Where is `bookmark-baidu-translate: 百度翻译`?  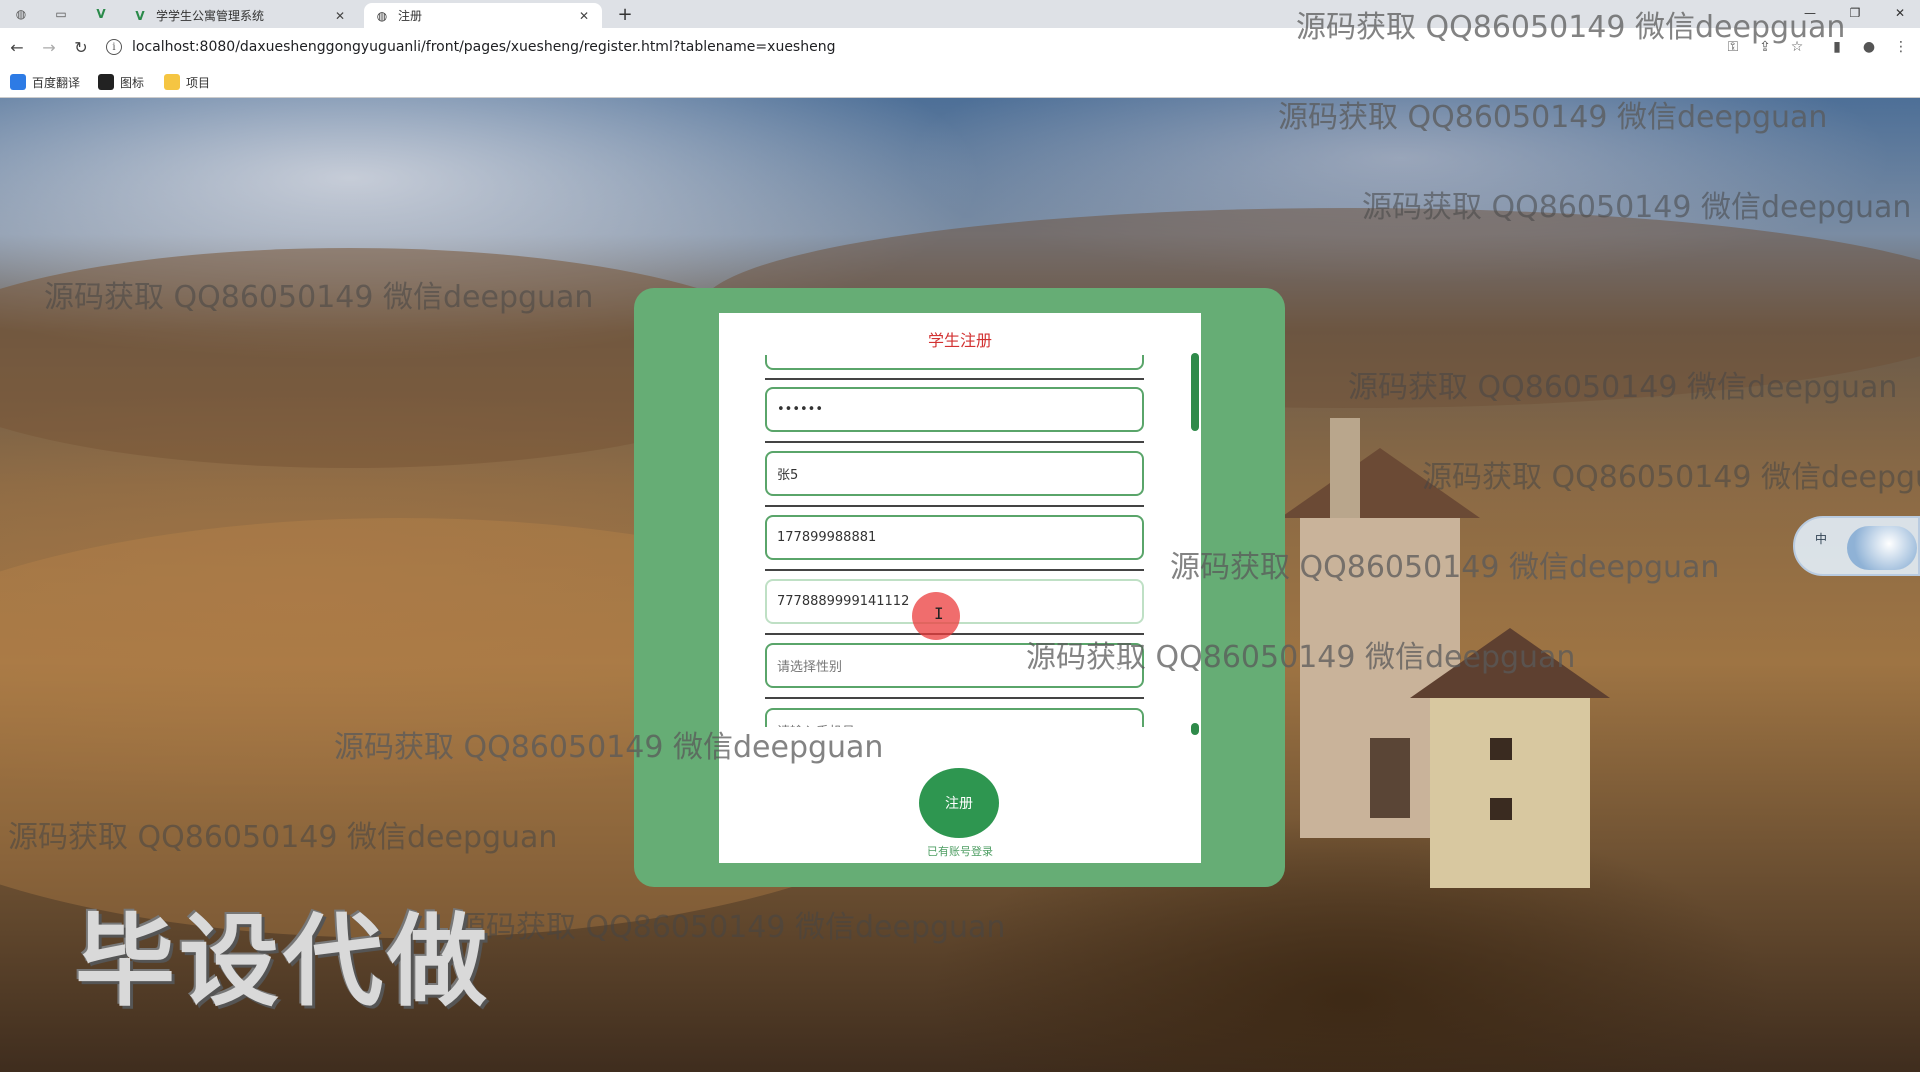 bookmark-baidu-translate: 百度翻译 is located at coordinates (45, 82).